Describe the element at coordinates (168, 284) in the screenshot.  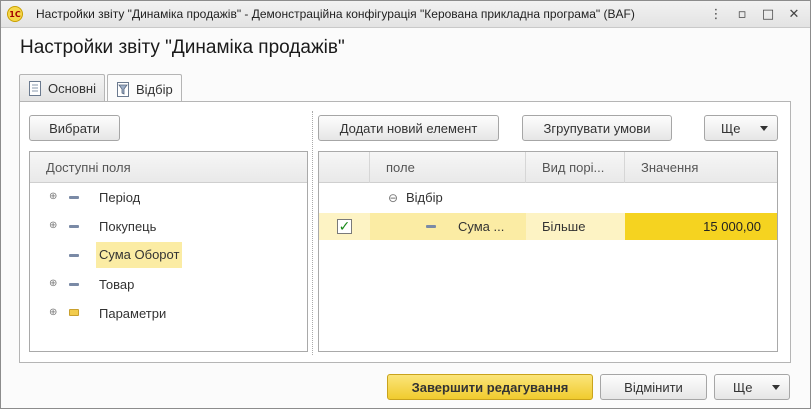
I see `tree-item-product: ⊕ Товар` at that location.